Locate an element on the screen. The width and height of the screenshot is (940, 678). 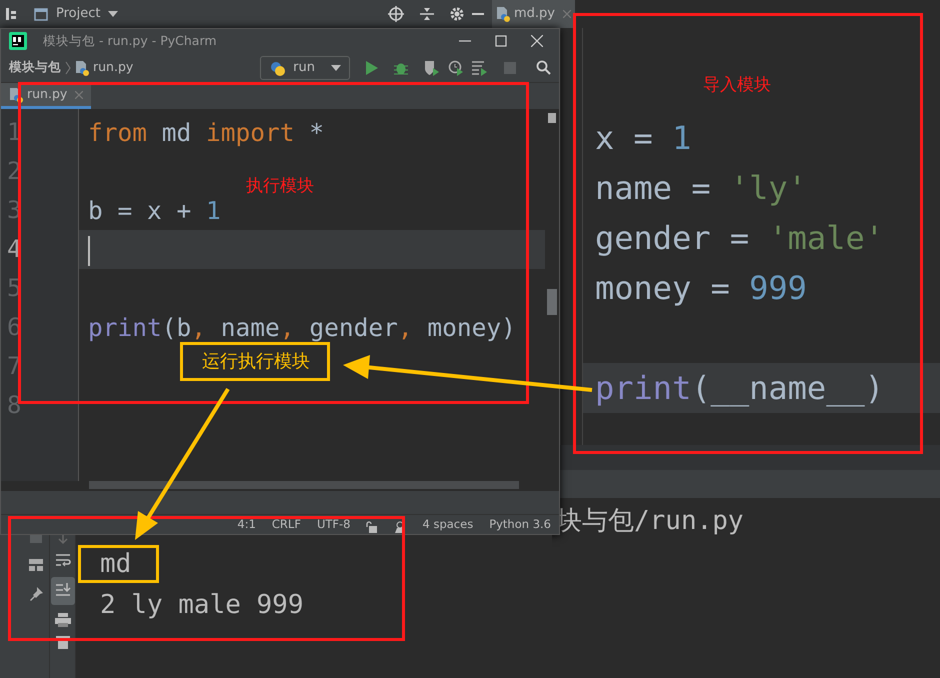
chevron-icon is located at coordinates (68, 67).